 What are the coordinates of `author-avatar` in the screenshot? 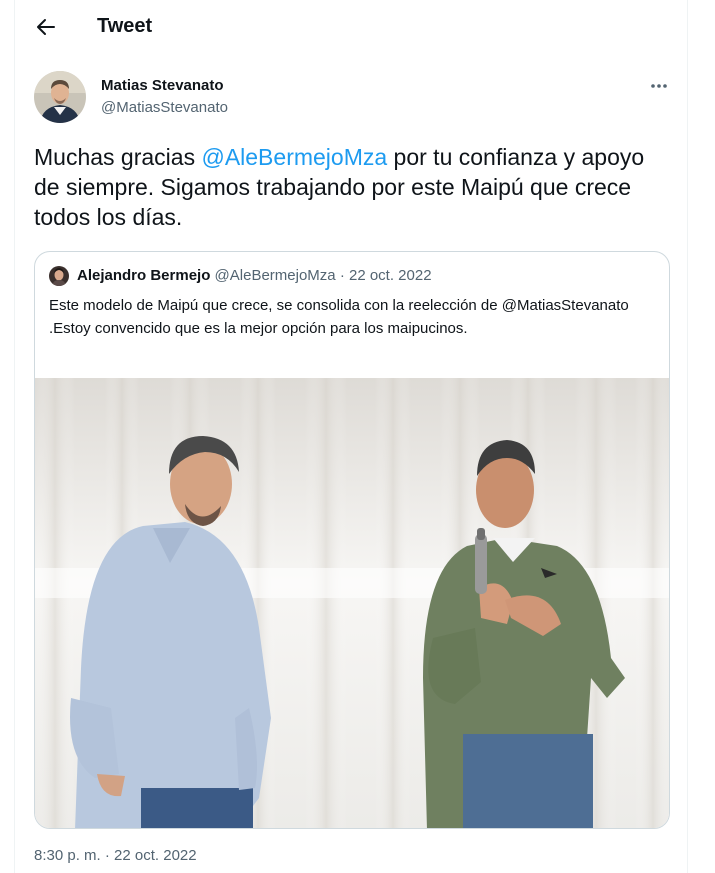 It's located at (60, 97).